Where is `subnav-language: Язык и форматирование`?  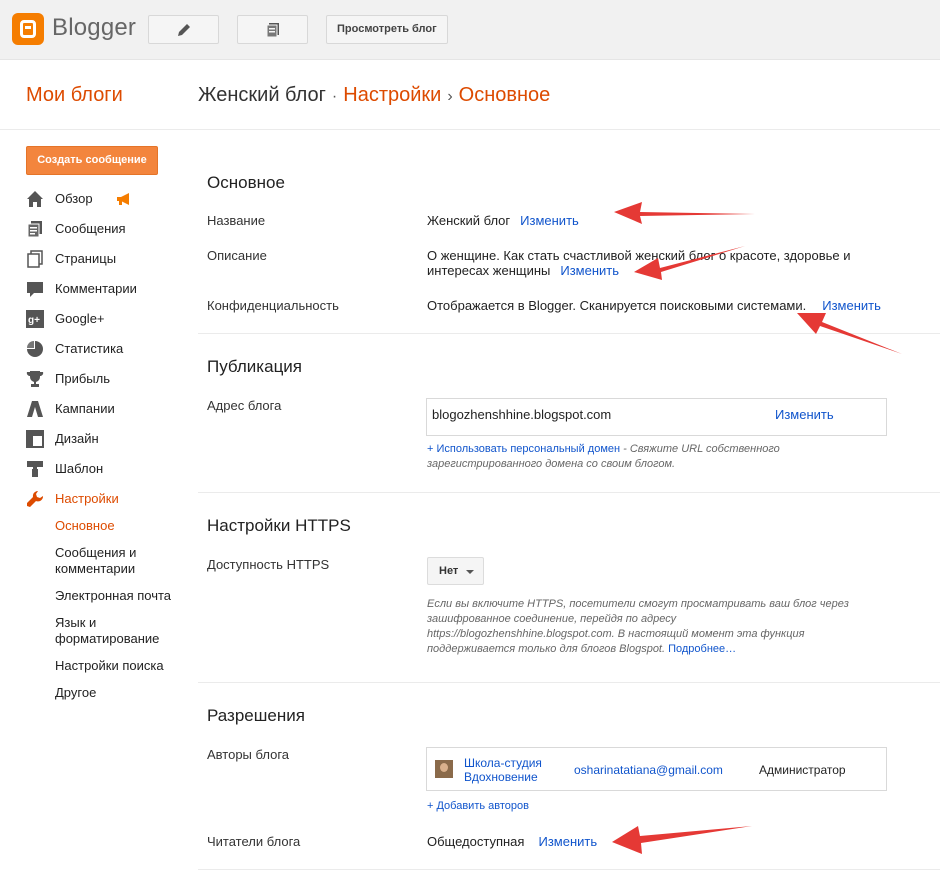 subnav-language: Язык и форматирование is located at coordinates (110, 631).